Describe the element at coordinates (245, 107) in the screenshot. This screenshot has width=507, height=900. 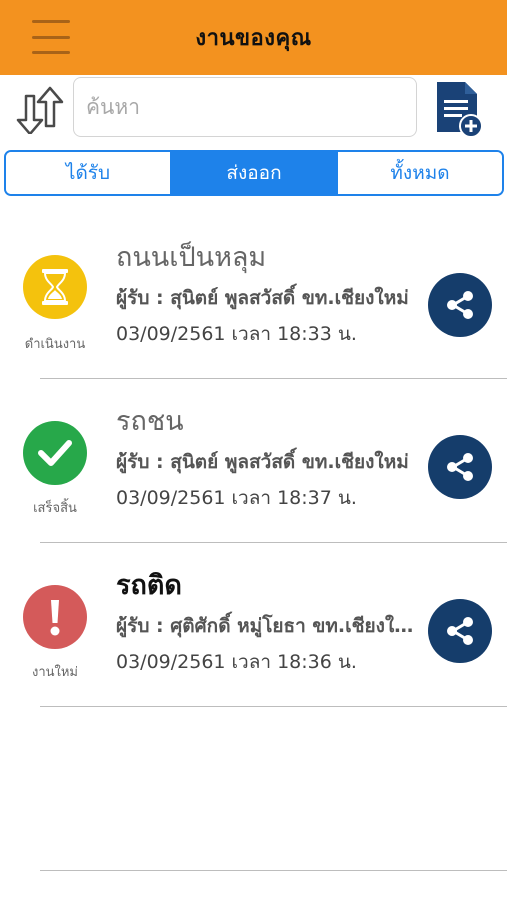
I see `search-input` at that location.